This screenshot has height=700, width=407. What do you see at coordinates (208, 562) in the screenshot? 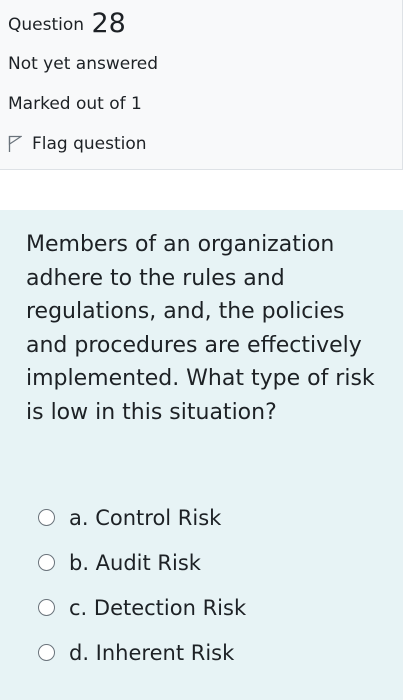
I see `answer-option-b: b. Audit Risk` at bounding box center [208, 562].